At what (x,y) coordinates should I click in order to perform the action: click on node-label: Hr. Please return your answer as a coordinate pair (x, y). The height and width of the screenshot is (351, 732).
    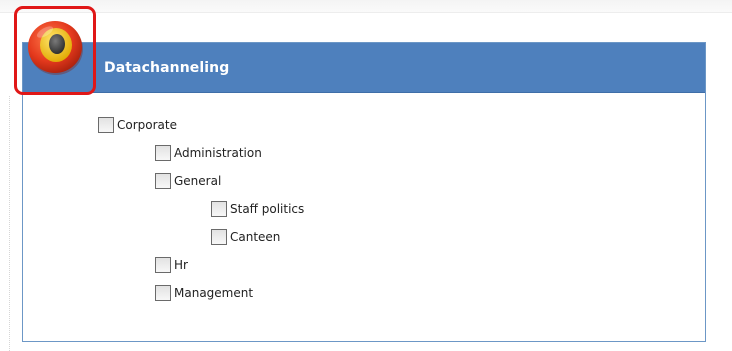
    Looking at the image, I should click on (181, 265).